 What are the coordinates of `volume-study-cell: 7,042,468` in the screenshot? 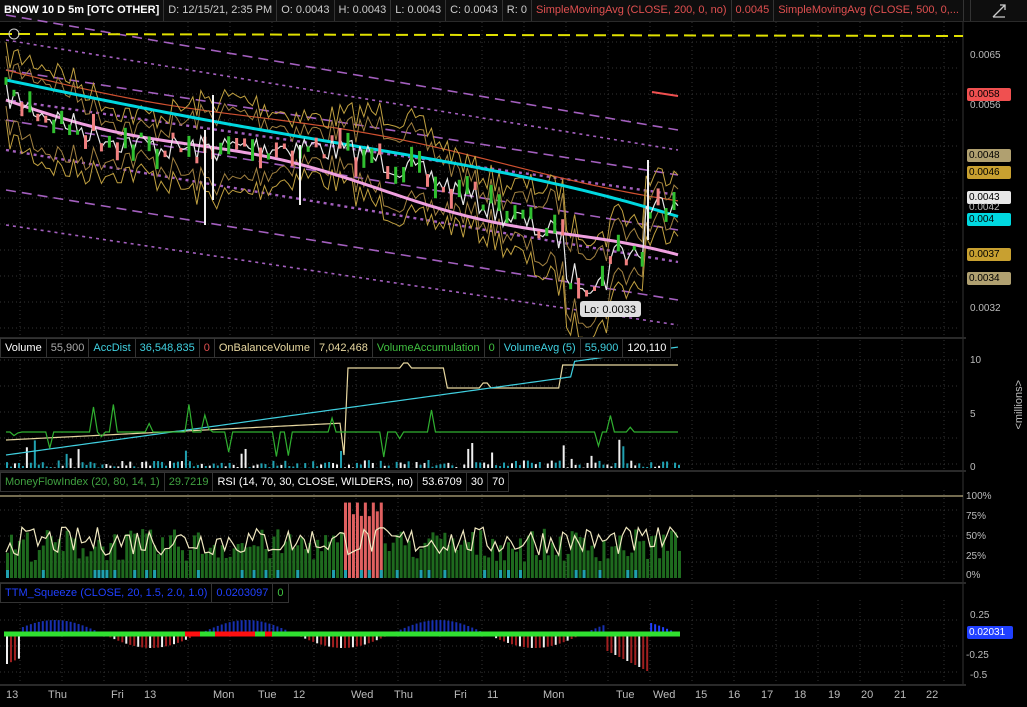 It's located at (343, 348).